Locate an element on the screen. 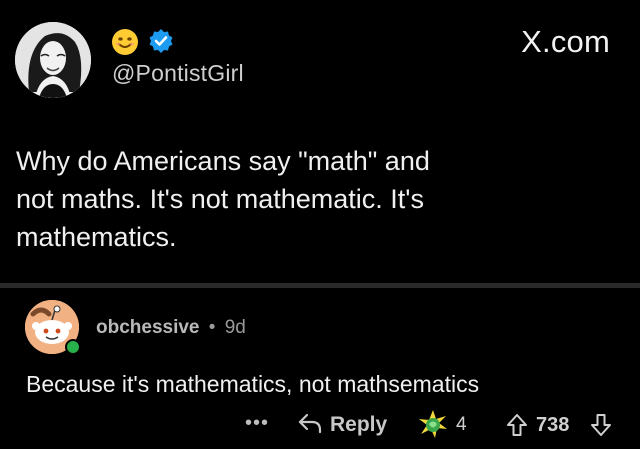  comment-actions: ••• Reply 4 738 is located at coordinates (320, 425).